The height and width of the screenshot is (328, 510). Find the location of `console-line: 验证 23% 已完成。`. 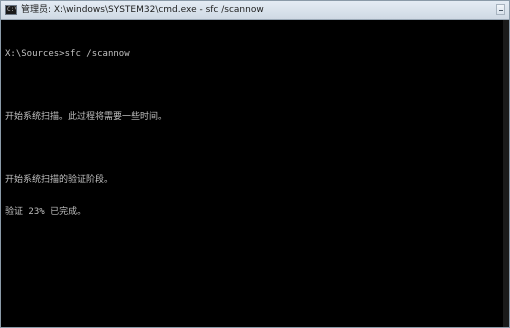

console-line: 验证 23% 已完成。 is located at coordinates (46, 211).